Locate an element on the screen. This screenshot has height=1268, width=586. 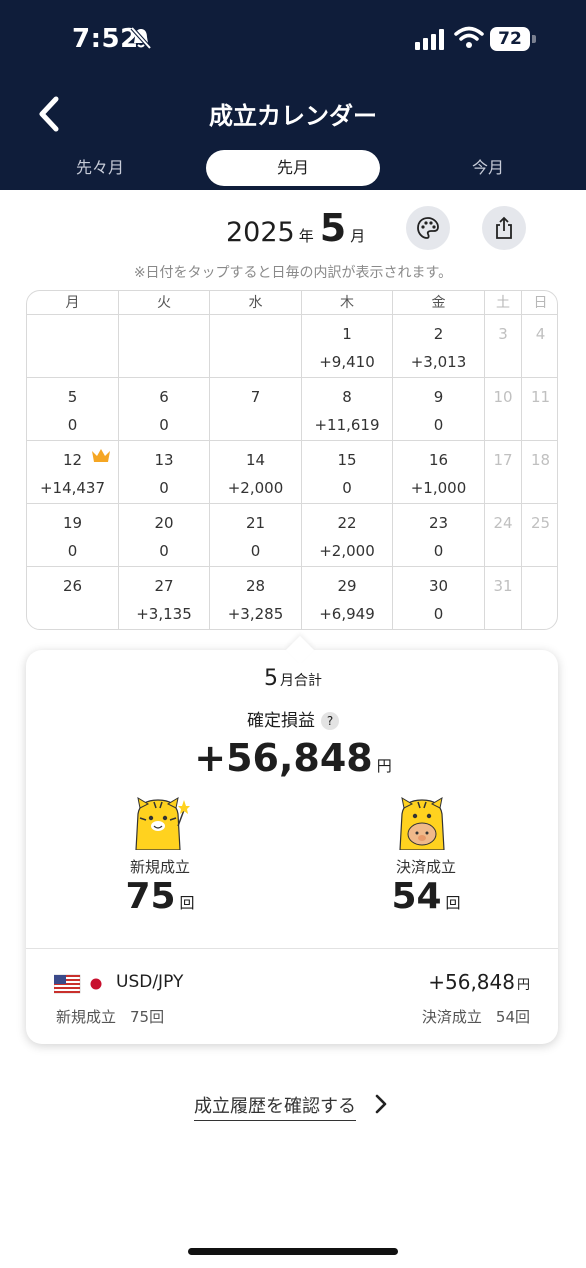
trade-history-link: 成立履歴を確認する is located at coordinates (275, 1106).